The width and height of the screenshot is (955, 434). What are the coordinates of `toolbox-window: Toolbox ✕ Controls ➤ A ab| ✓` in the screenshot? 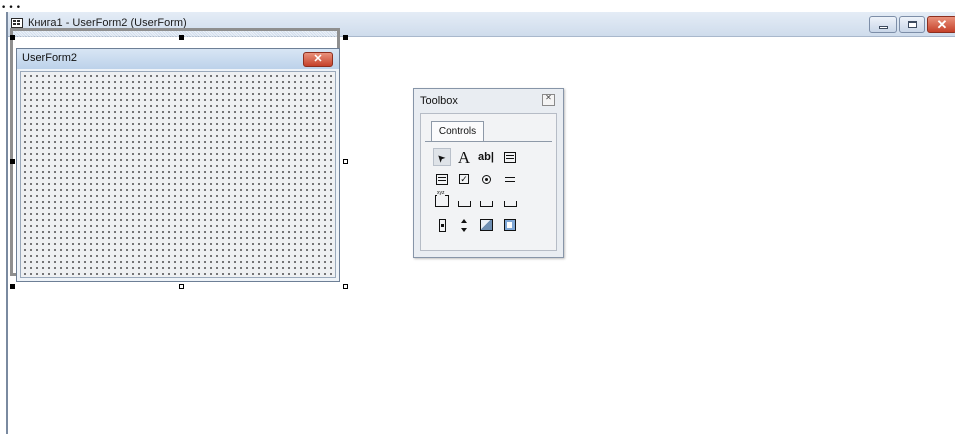 It's located at (488, 173).